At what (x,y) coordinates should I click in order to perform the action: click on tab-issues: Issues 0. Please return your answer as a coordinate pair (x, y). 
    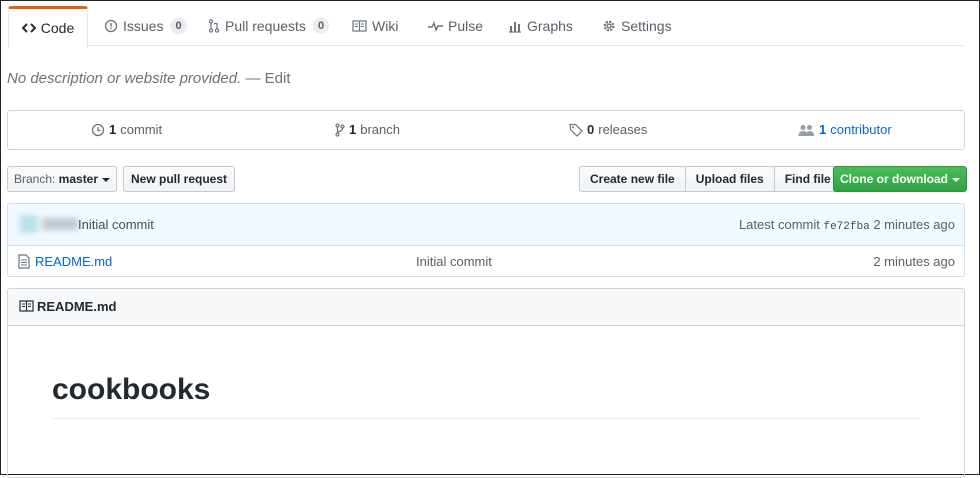
    Looking at the image, I should click on (145, 26).